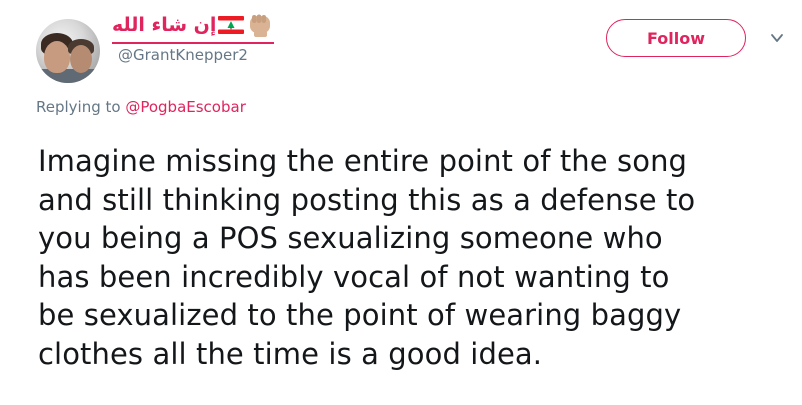 This screenshot has height=405, width=802. I want to click on display-name: إن شاء الله, so click(164, 25).